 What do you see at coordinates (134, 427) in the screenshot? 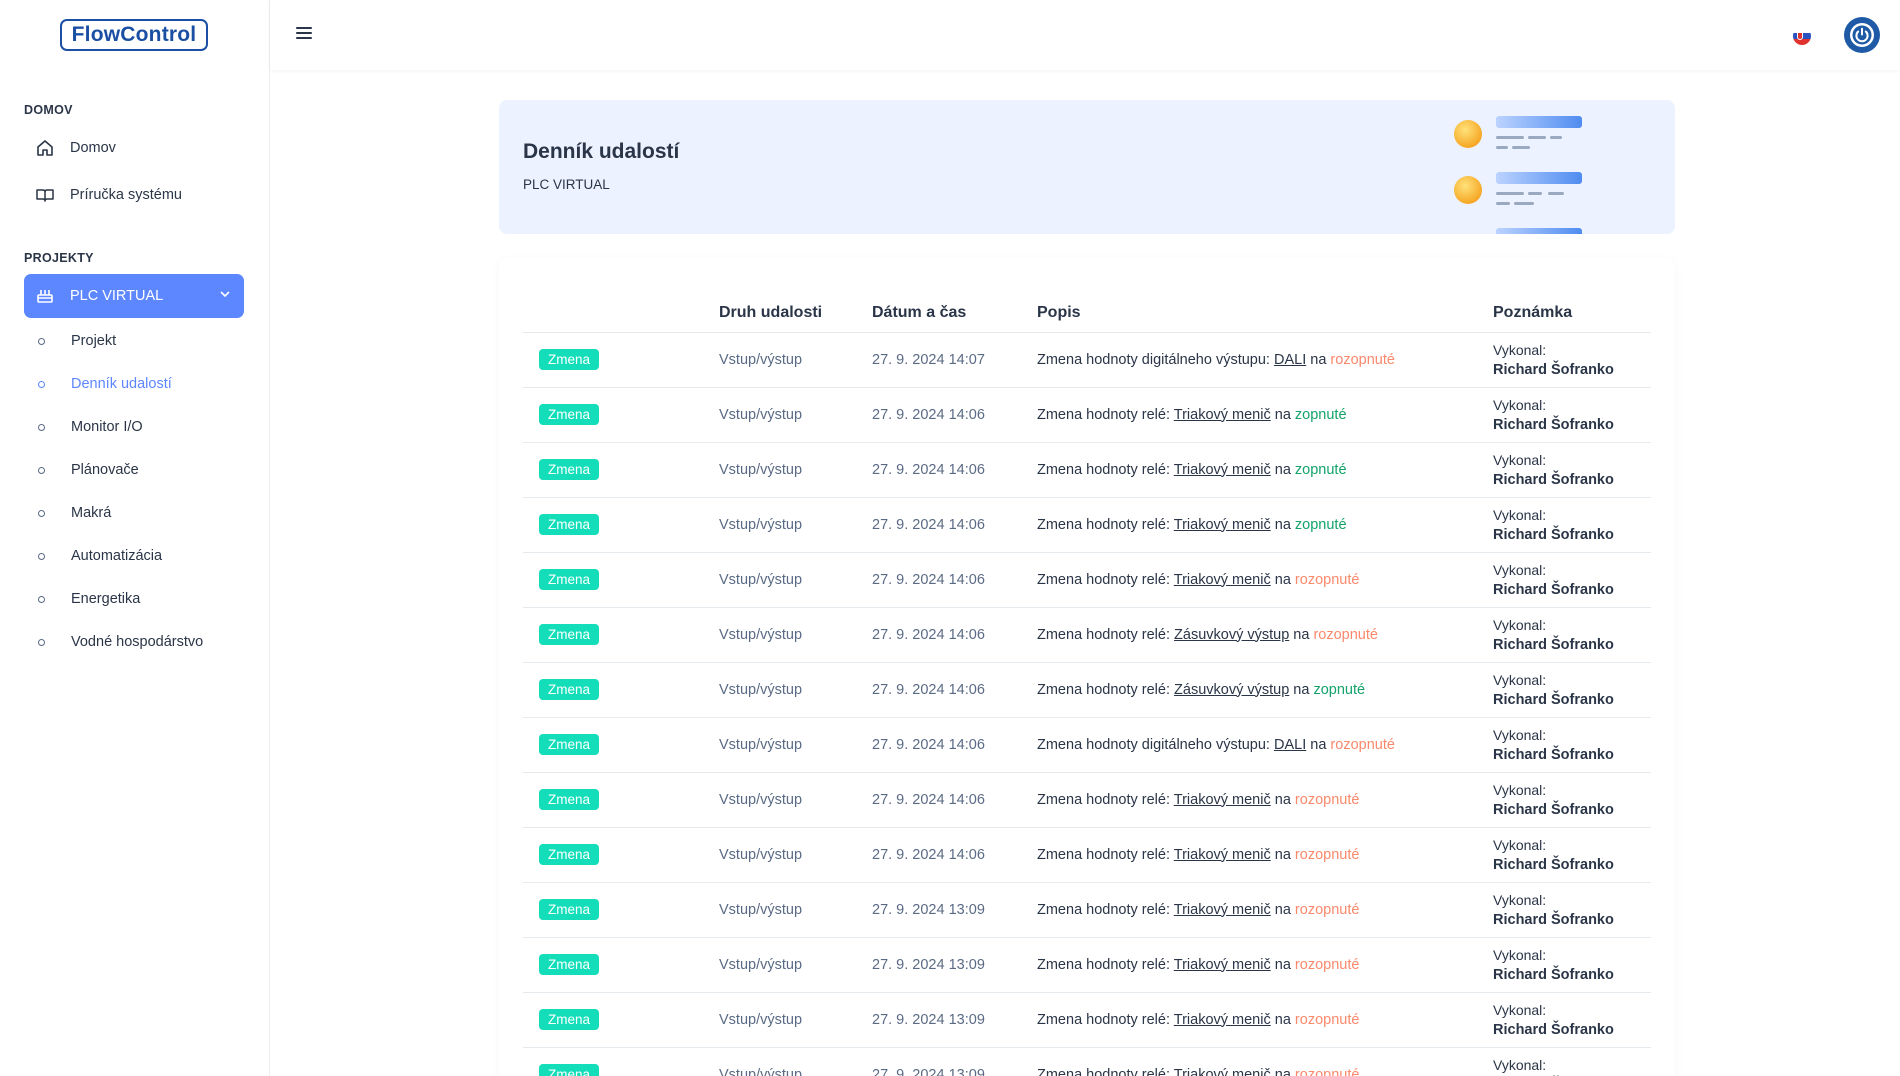
I see `sidebar-subitem-monitor-io: Monitor I/O` at bounding box center [134, 427].